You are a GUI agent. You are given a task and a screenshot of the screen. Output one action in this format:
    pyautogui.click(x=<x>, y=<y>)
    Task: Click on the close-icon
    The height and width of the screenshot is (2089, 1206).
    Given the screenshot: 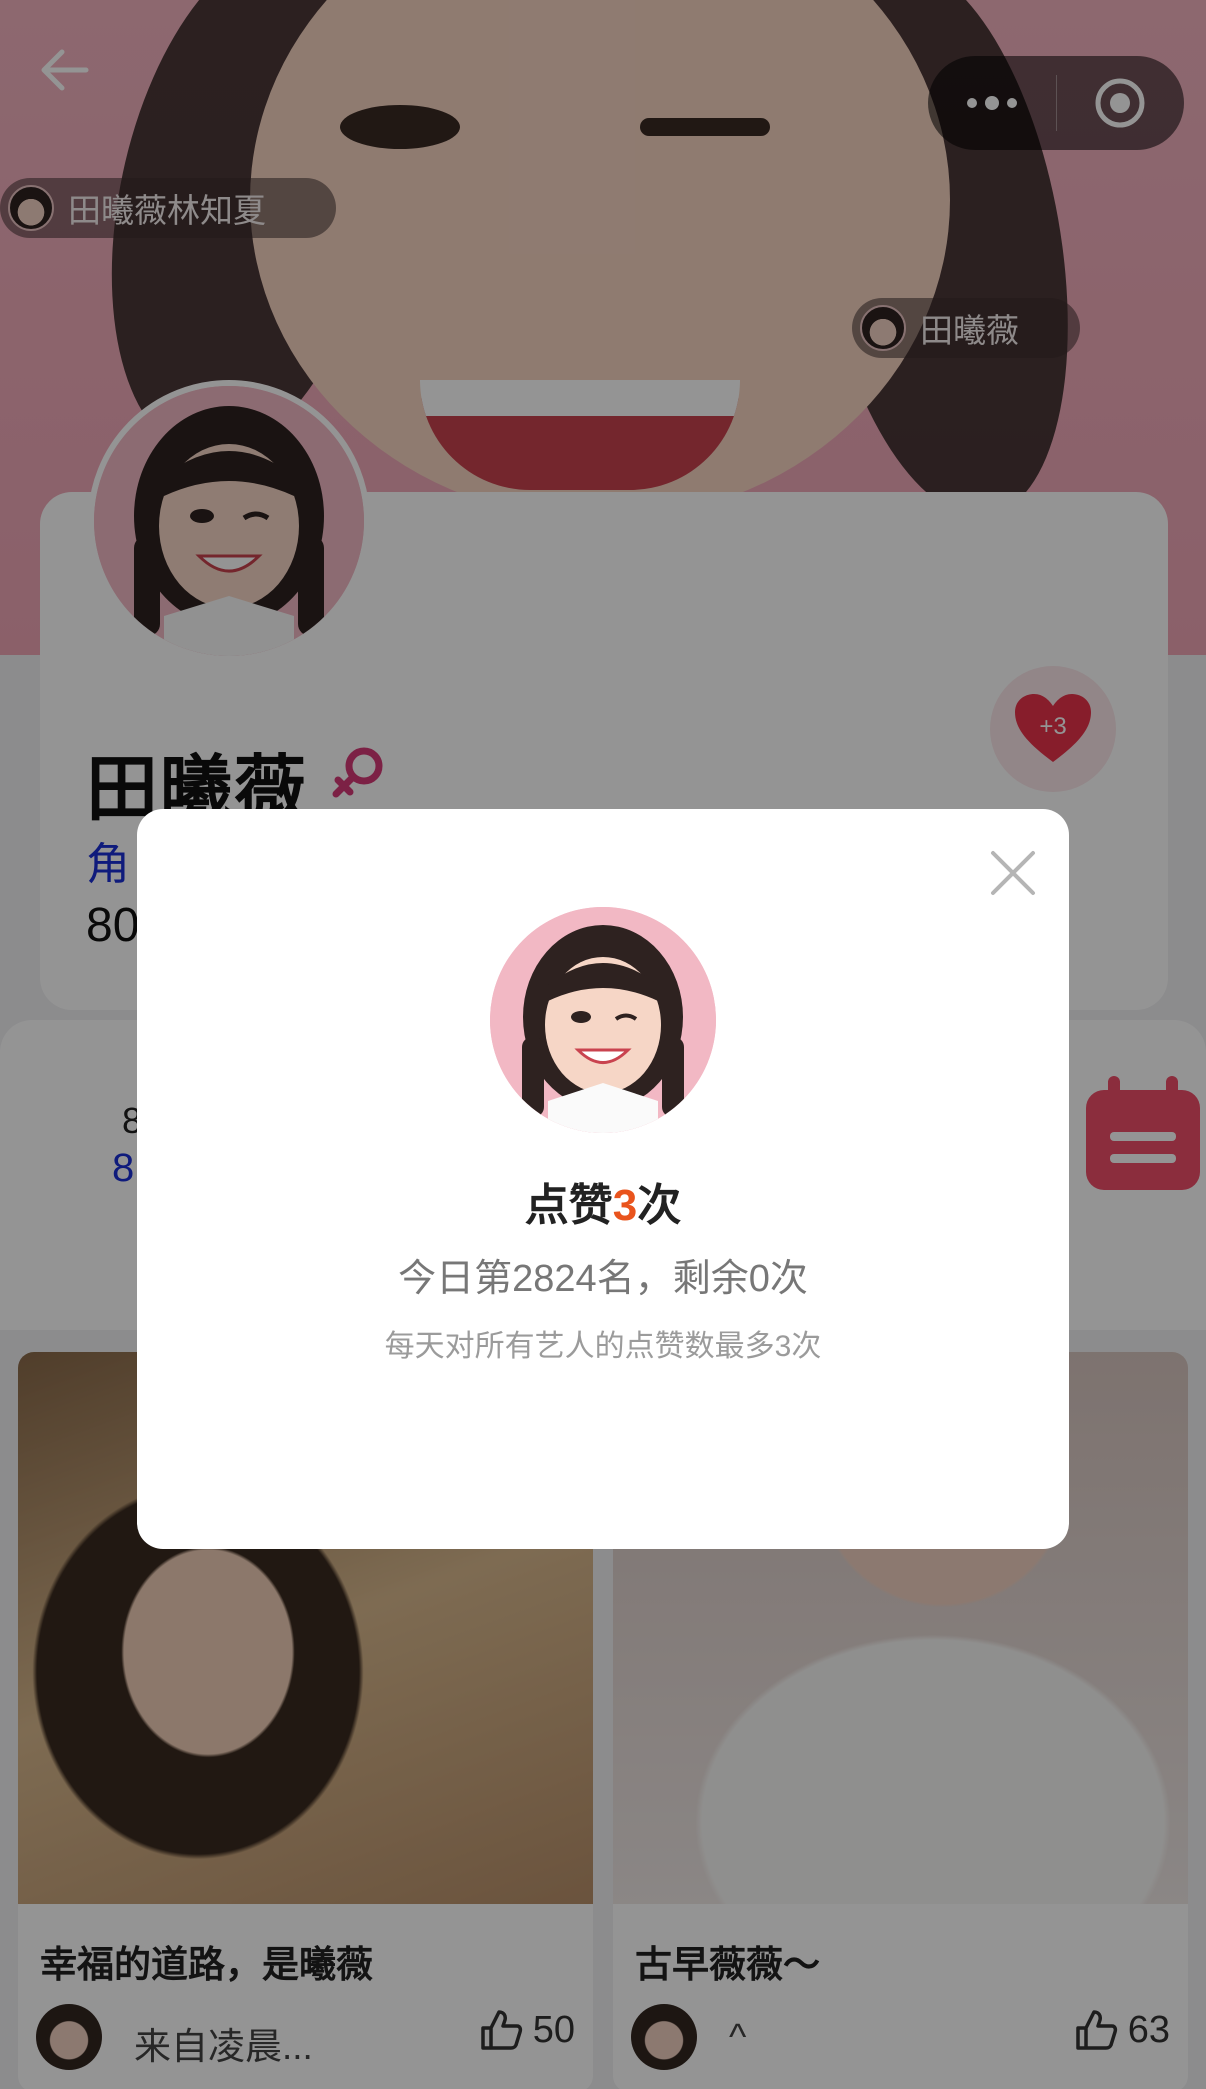 What is the action you would take?
    pyautogui.click(x=1013, y=873)
    